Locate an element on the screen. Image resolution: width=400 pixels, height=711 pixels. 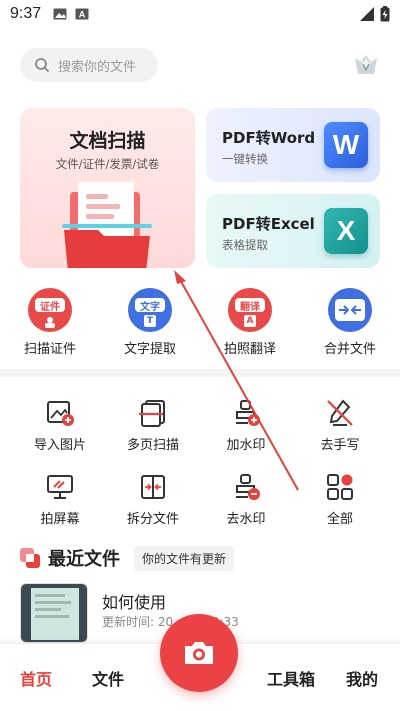
tool-label: 加水印 is located at coordinates (246, 445).